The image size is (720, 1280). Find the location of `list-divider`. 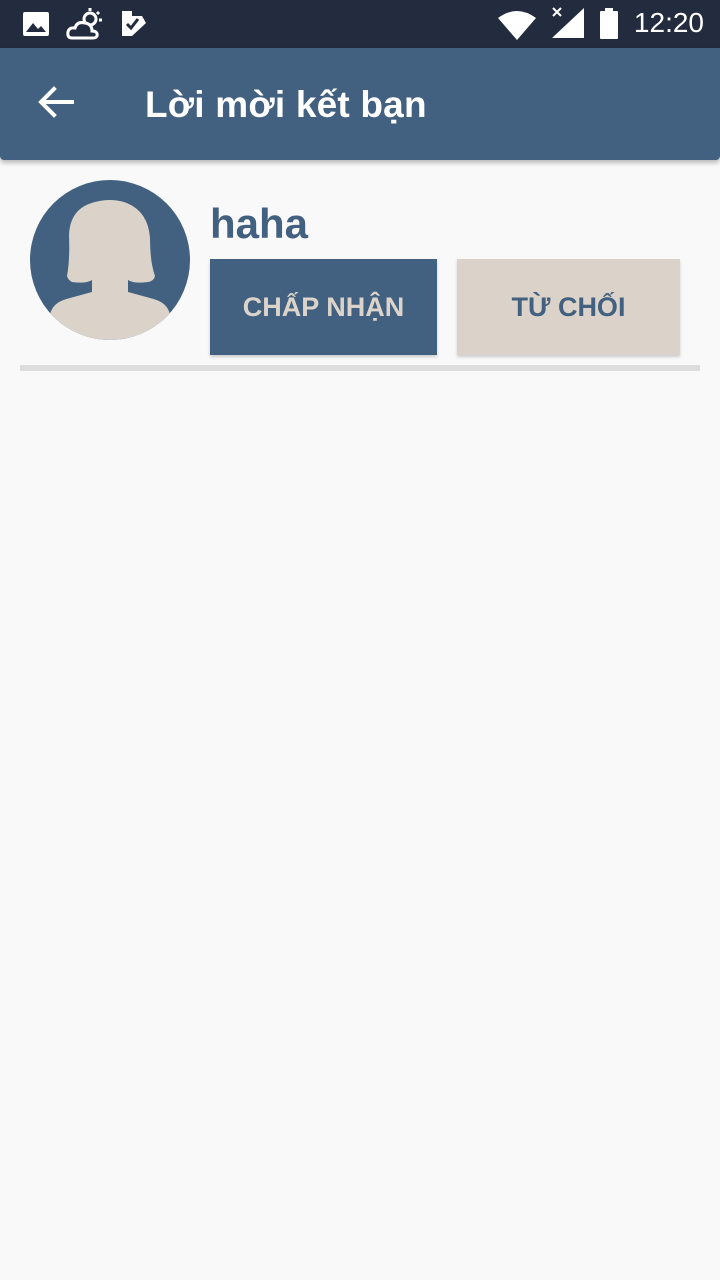

list-divider is located at coordinates (360, 368).